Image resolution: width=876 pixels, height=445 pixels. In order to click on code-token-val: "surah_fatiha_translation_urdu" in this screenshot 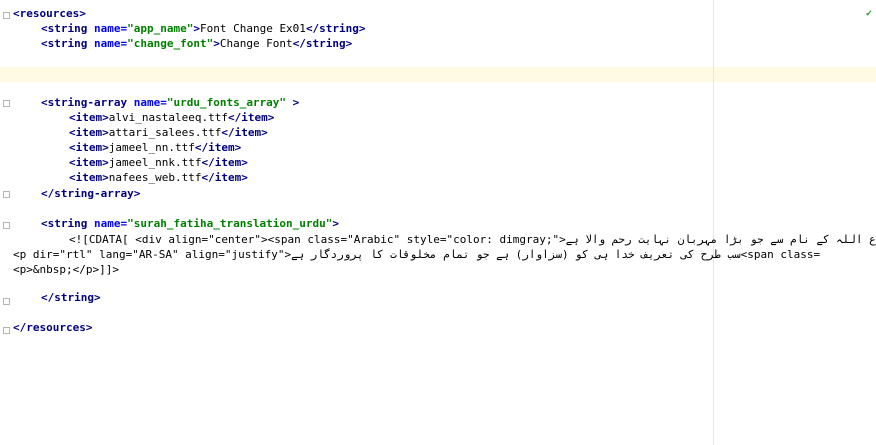, I will do `click(230, 223)`.